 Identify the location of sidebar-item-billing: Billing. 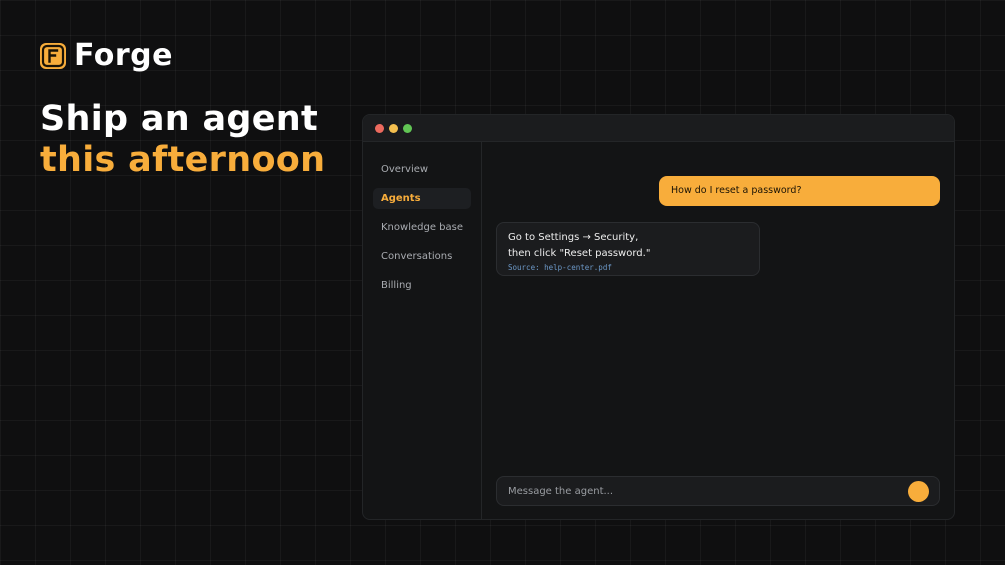
(422, 285).